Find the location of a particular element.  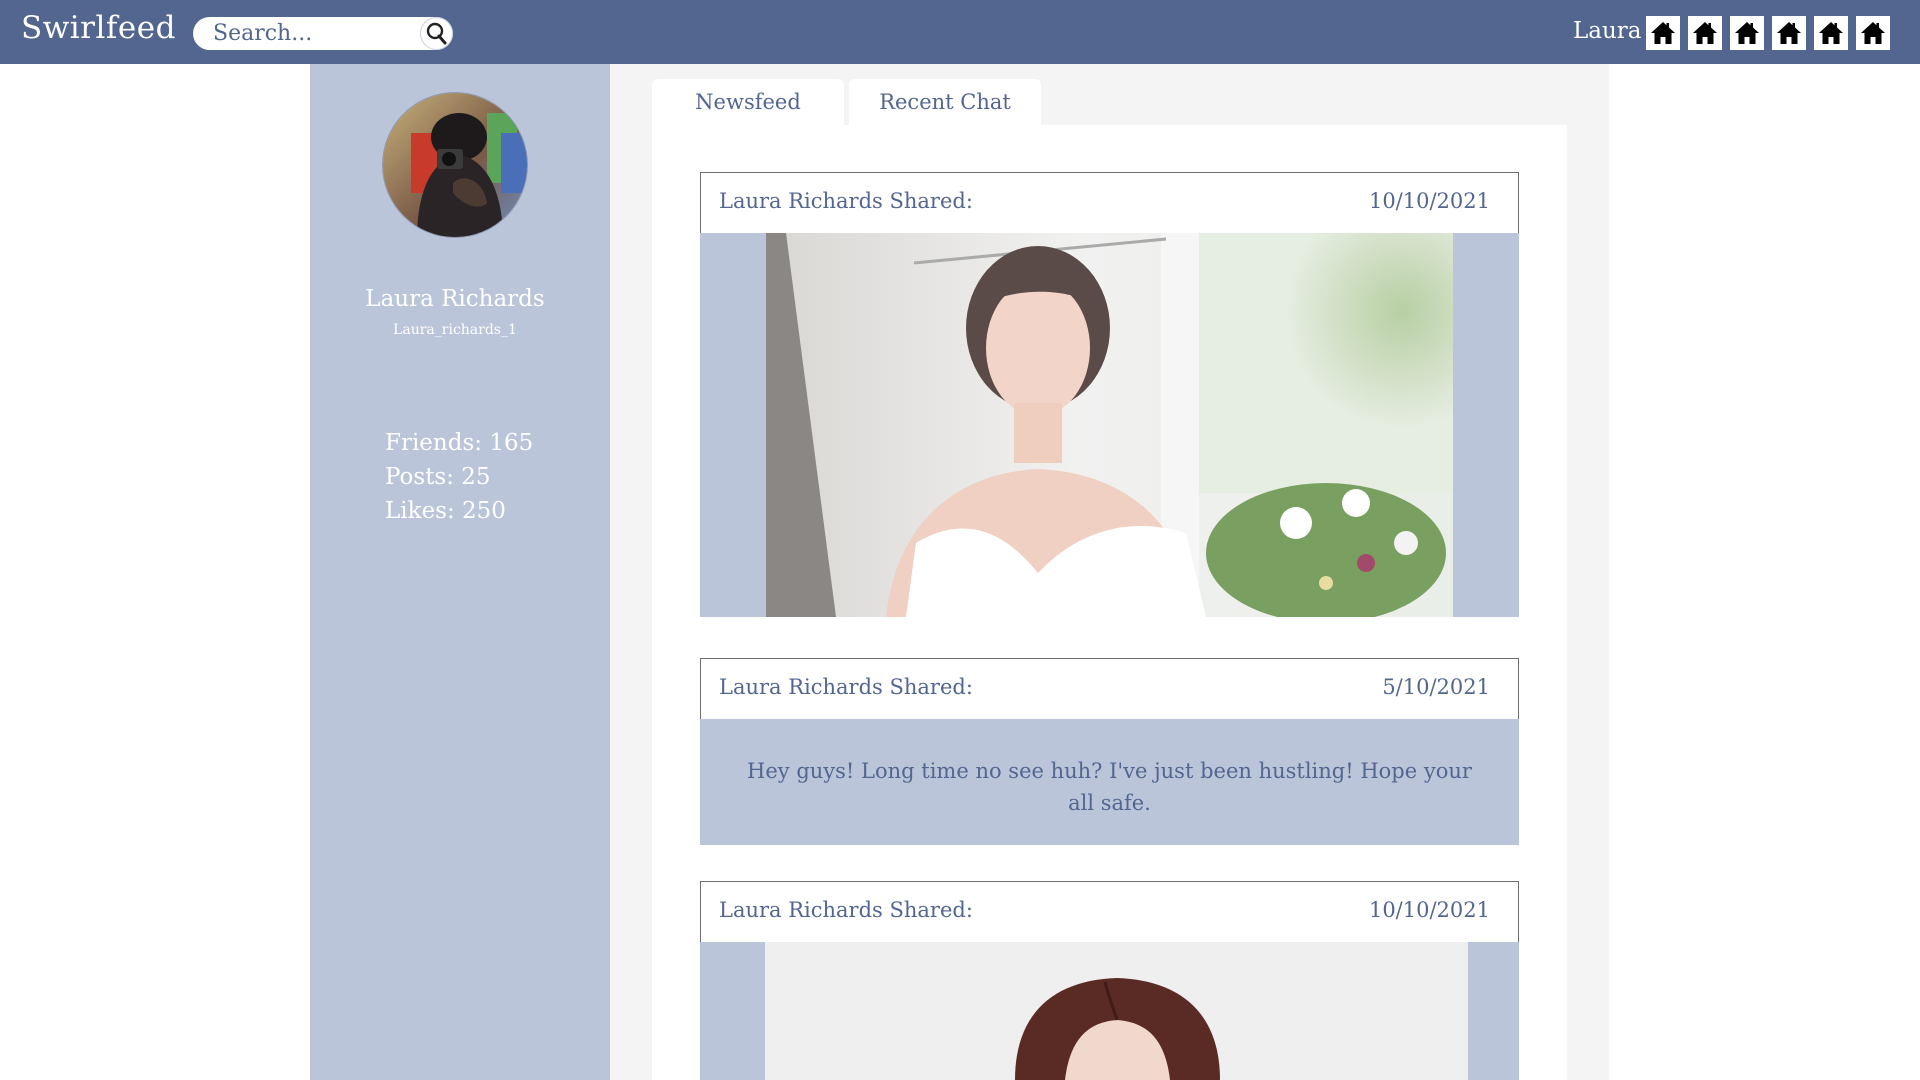

post-image-body is located at coordinates (1109, 1011).